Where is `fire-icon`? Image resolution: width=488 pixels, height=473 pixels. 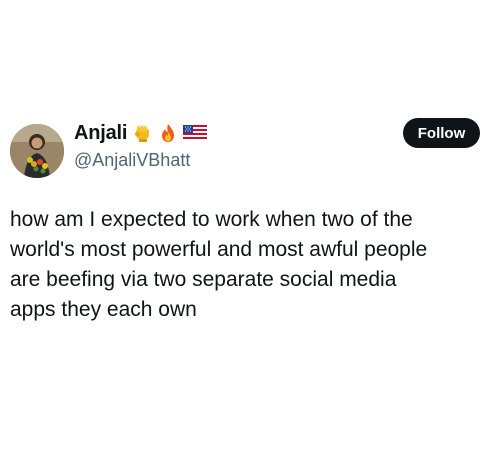
fire-icon is located at coordinates (168, 133).